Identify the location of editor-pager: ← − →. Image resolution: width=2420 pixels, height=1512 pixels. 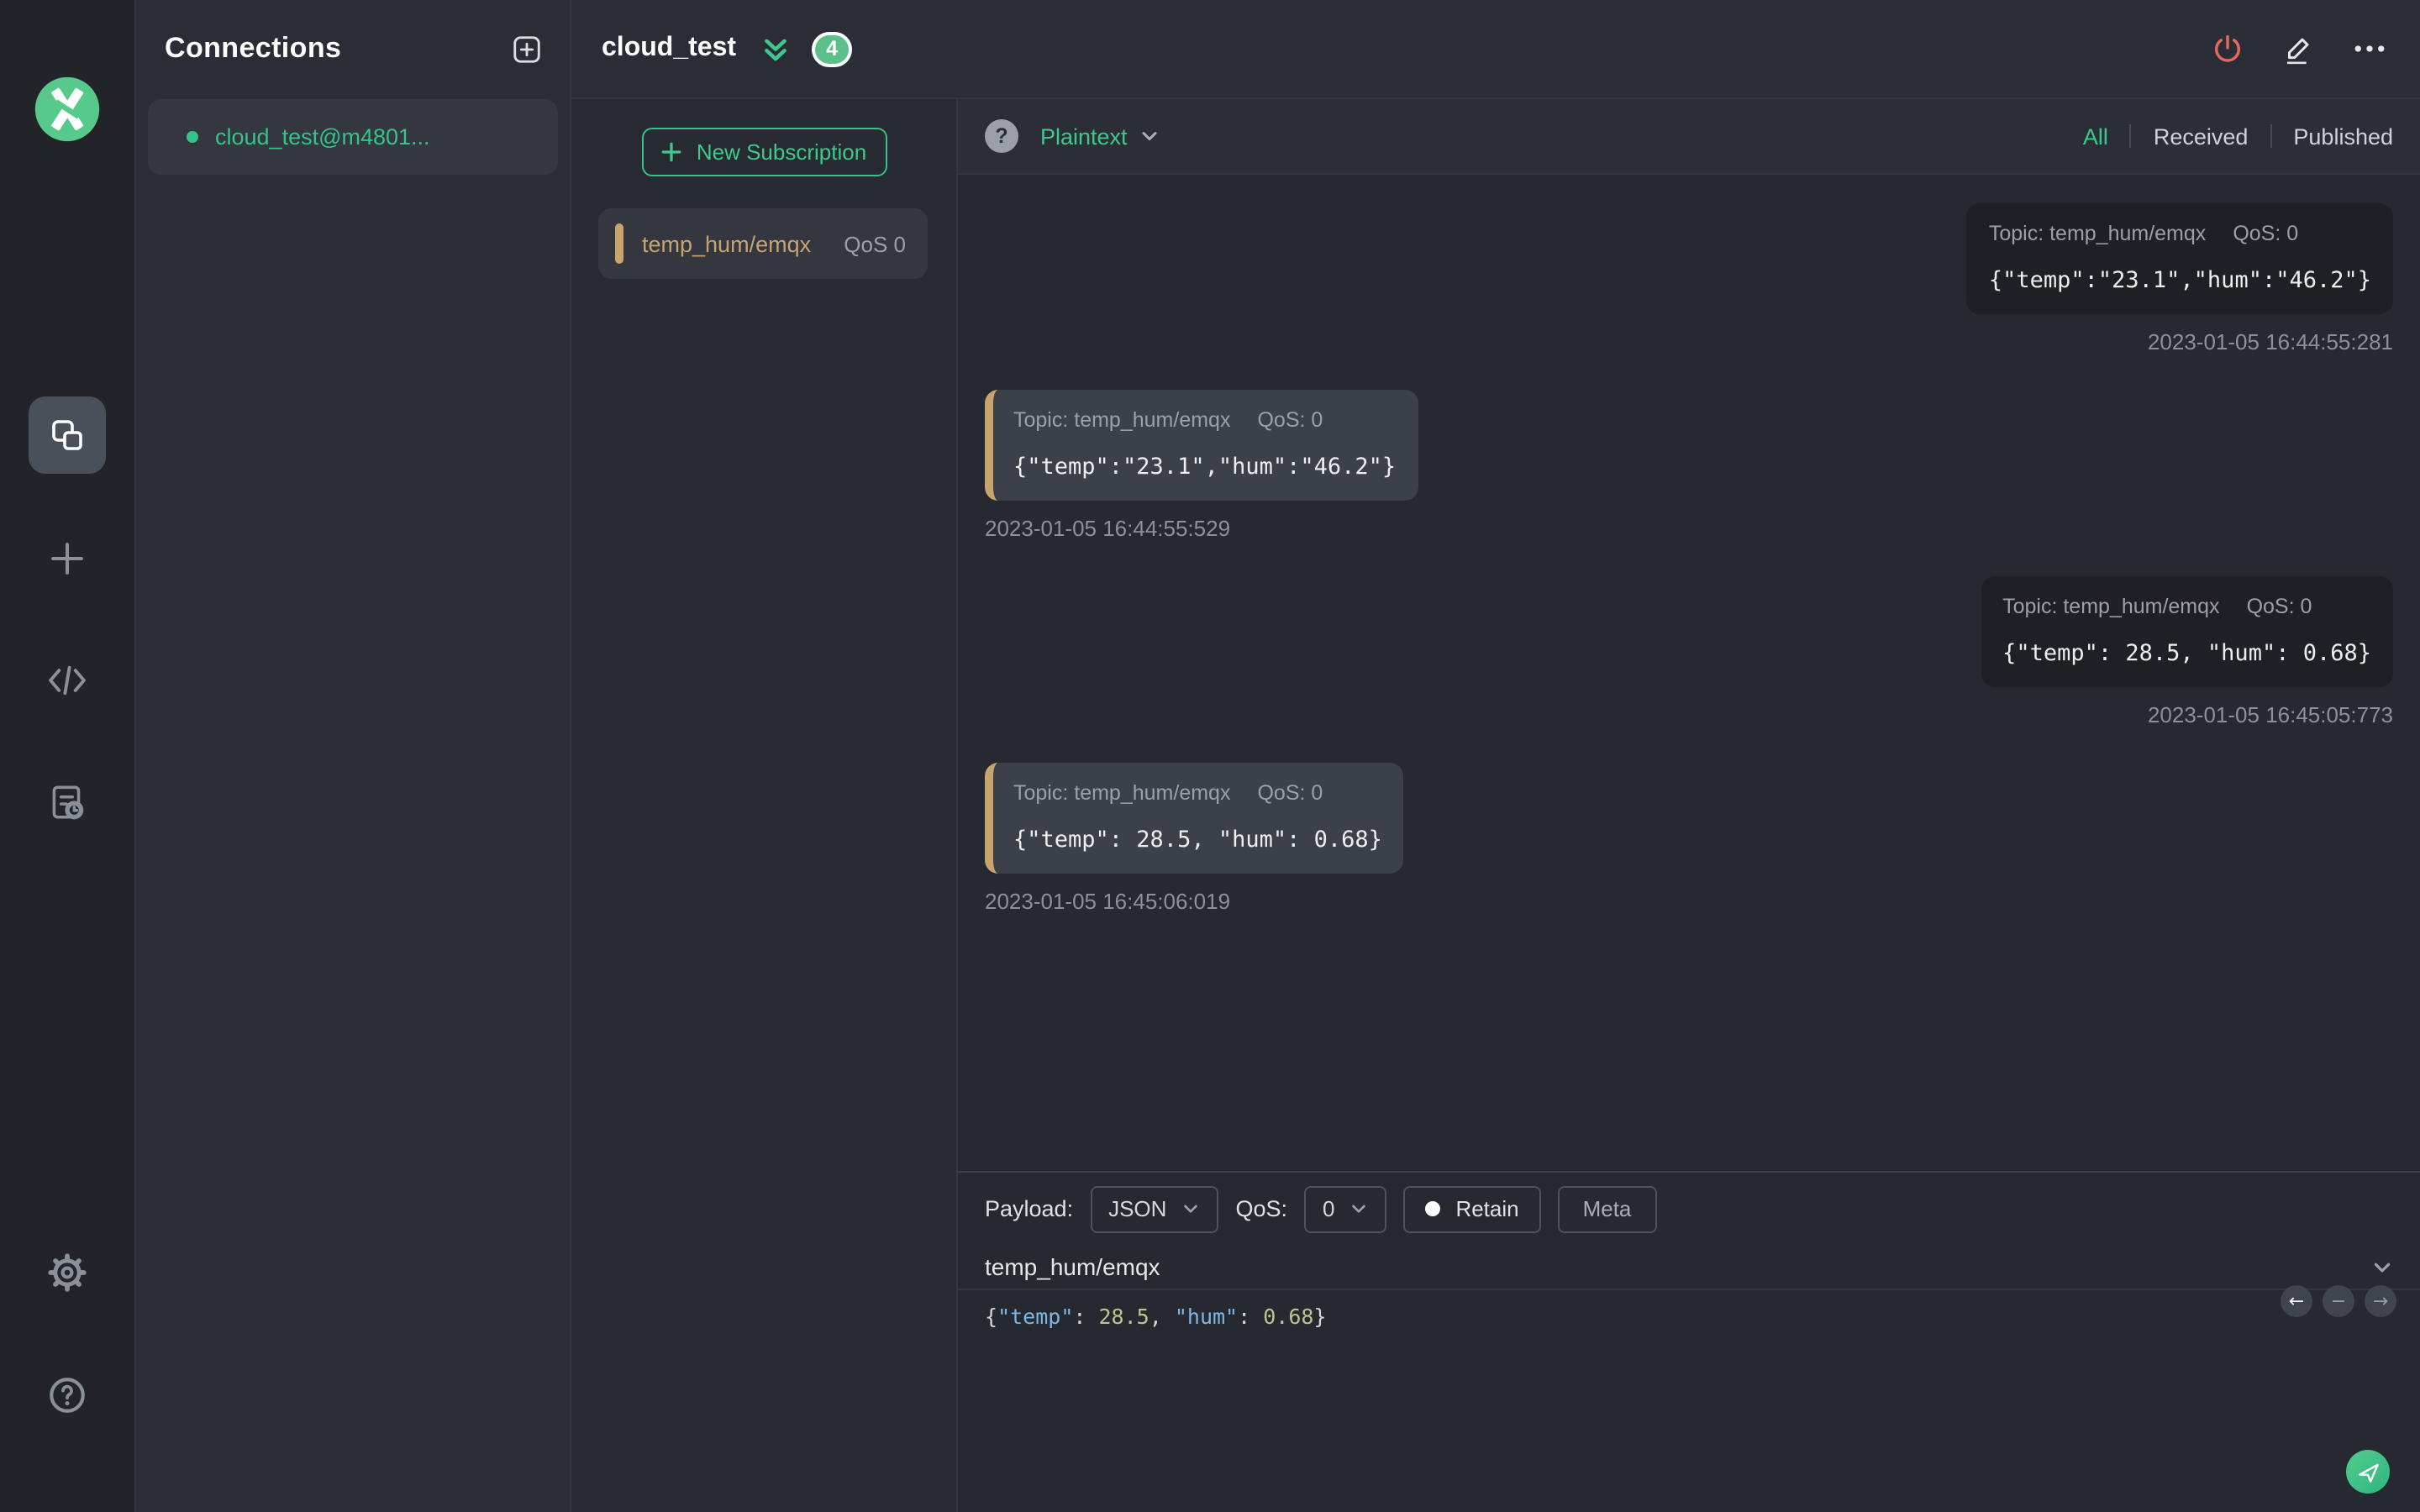
(2338, 1301).